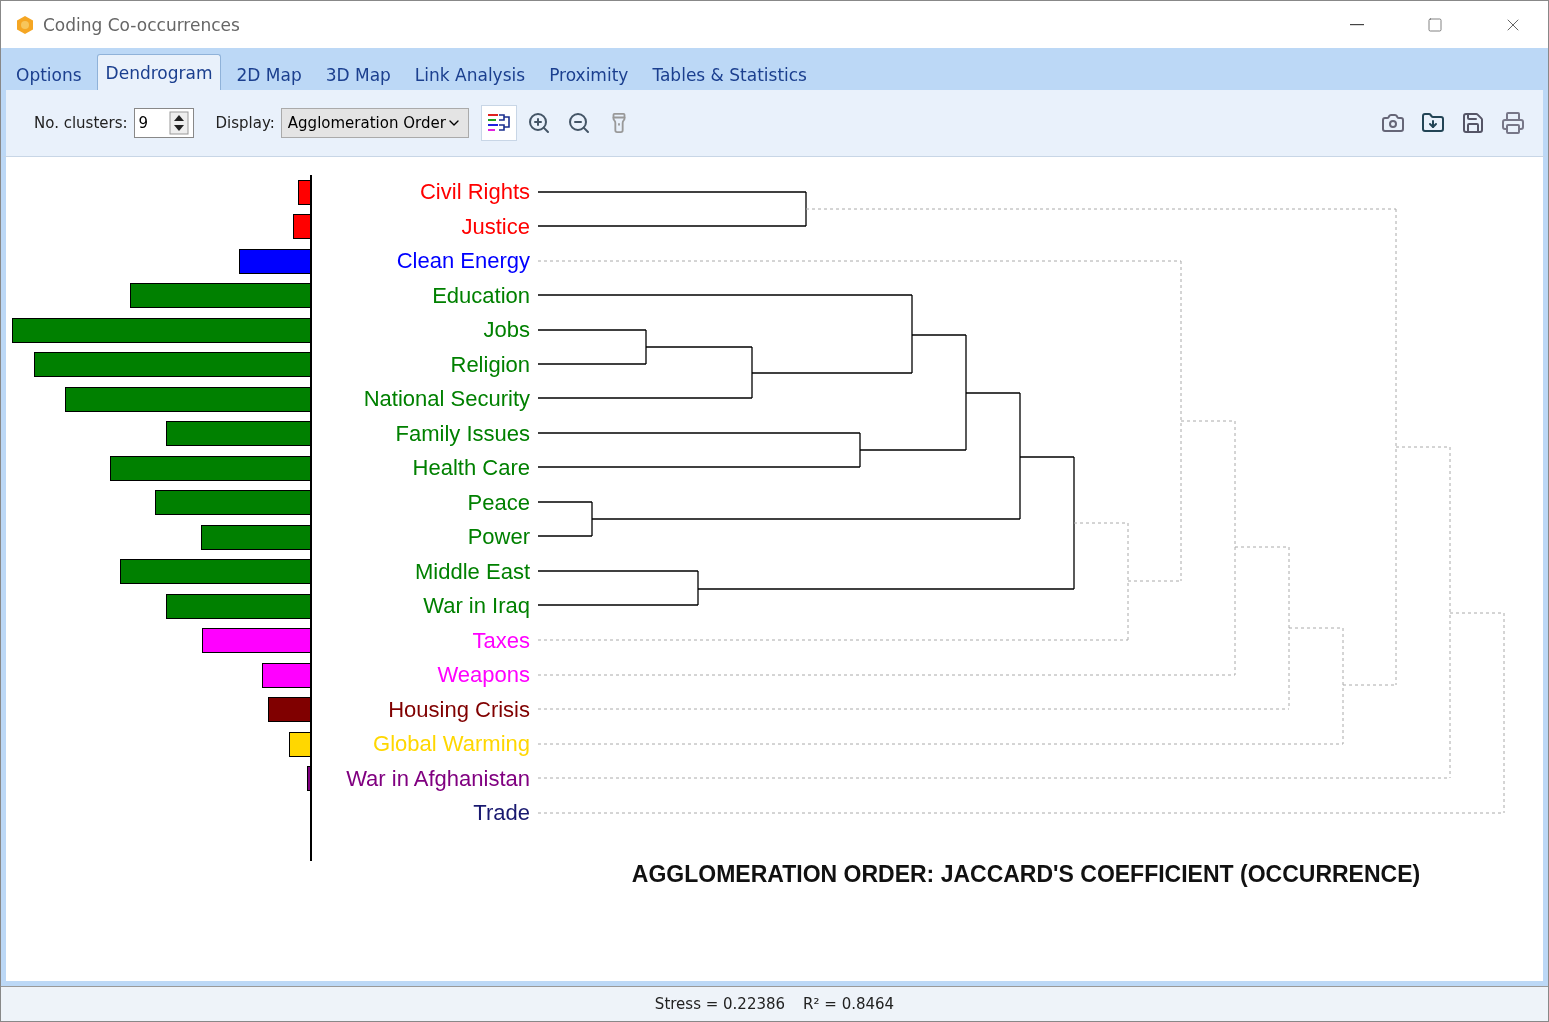 Image resolution: width=1549 pixels, height=1022 pixels. I want to click on code-label: War in Afghanistan, so click(437, 778).